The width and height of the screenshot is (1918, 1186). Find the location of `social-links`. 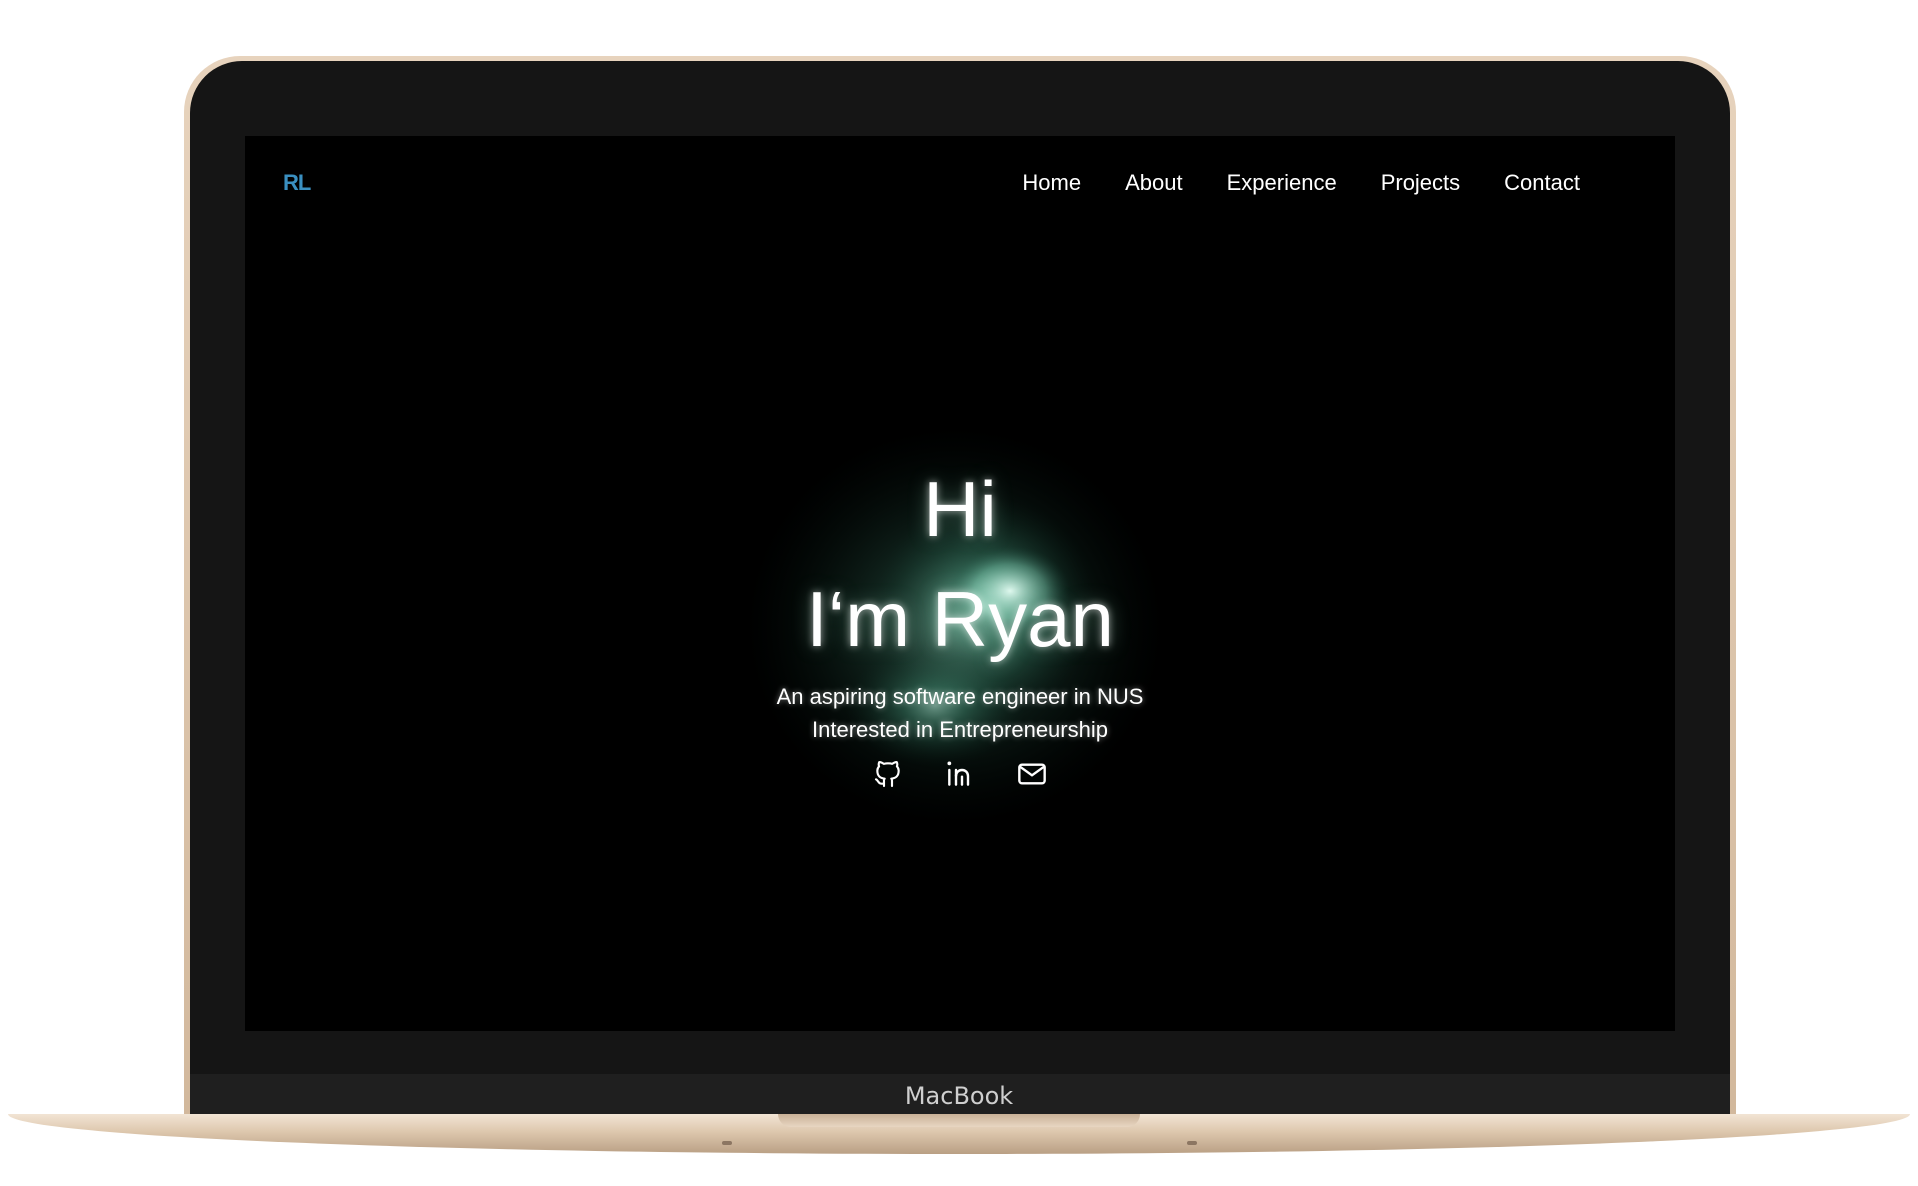

social-links is located at coordinates (960, 774).